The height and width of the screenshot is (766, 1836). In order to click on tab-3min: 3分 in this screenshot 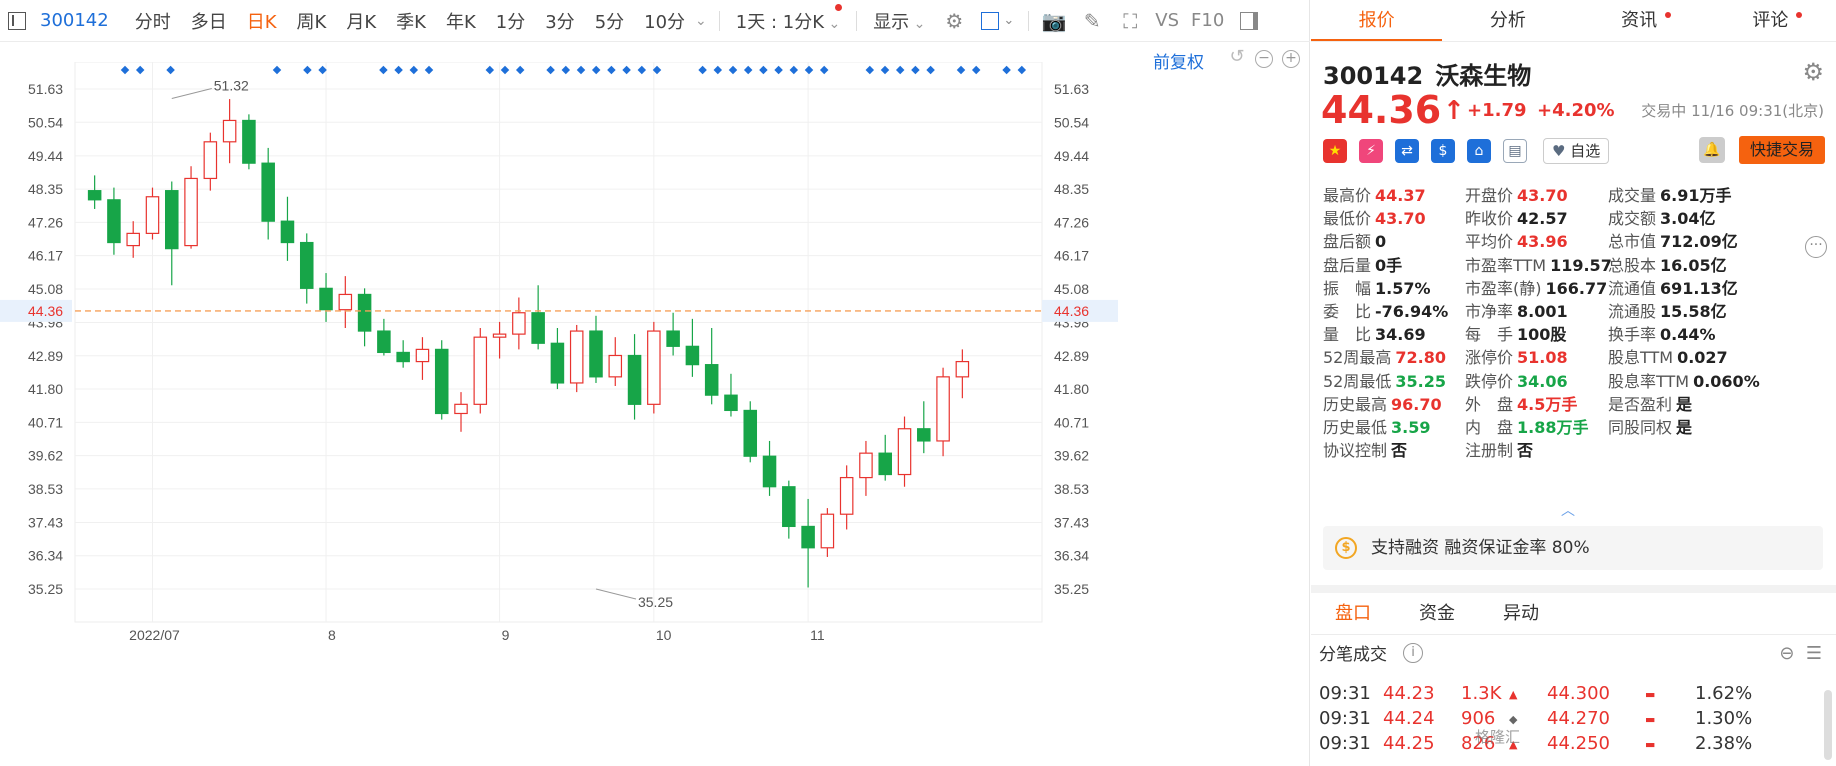, I will do `click(559, 21)`.